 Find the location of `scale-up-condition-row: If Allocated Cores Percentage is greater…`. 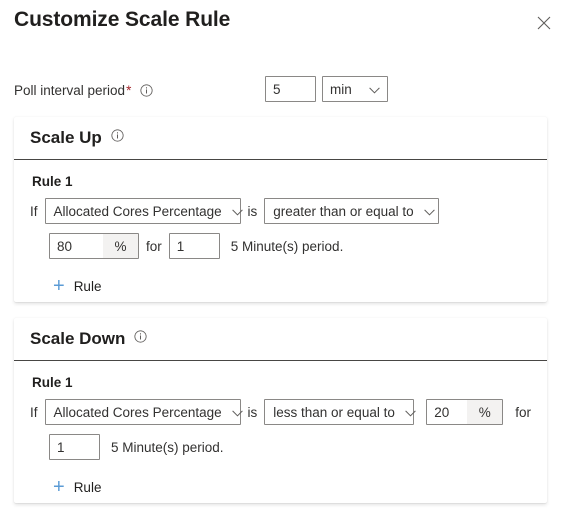

scale-up-condition-row: If Allocated Cores Percentage is greater… is located at coordinates (280, 211).